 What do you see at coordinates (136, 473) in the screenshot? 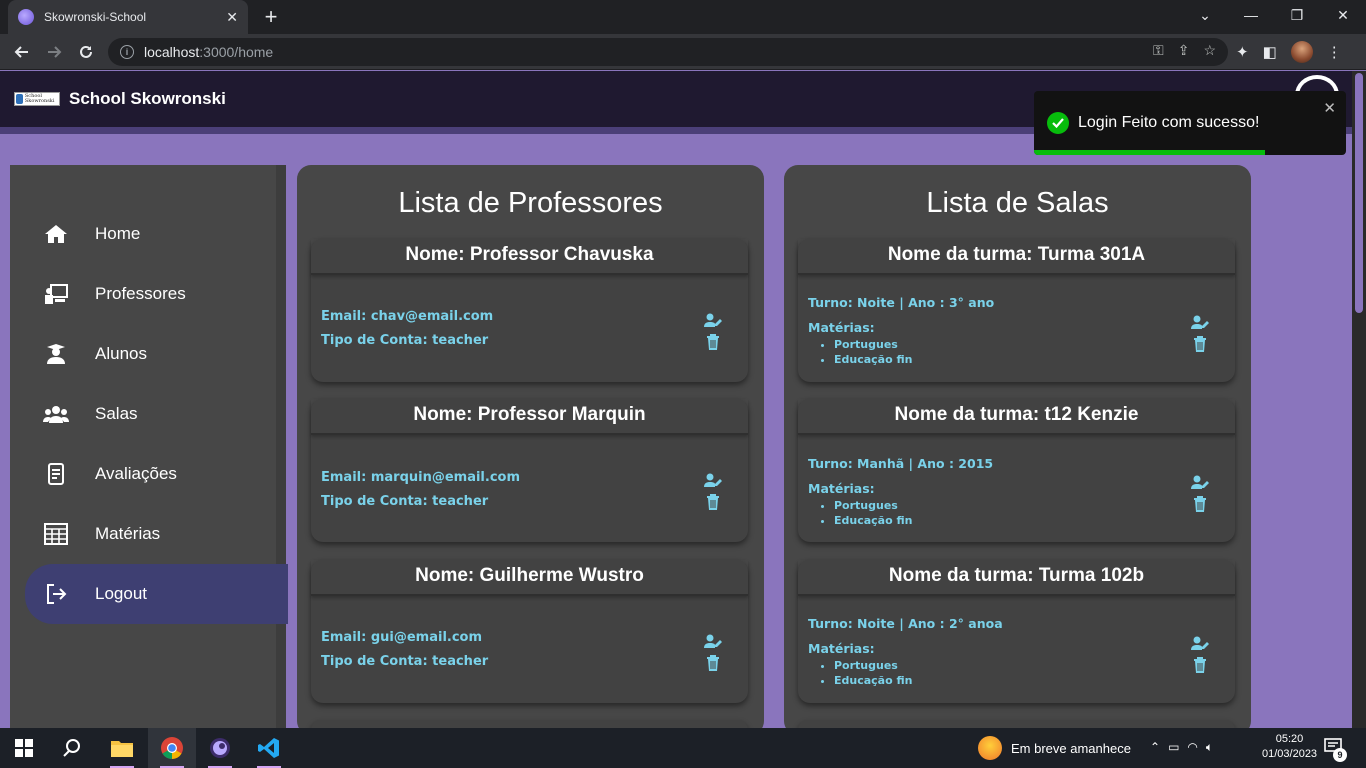
I see `sidebar-item-label: Avaliações` at bounding box center [136, 473].